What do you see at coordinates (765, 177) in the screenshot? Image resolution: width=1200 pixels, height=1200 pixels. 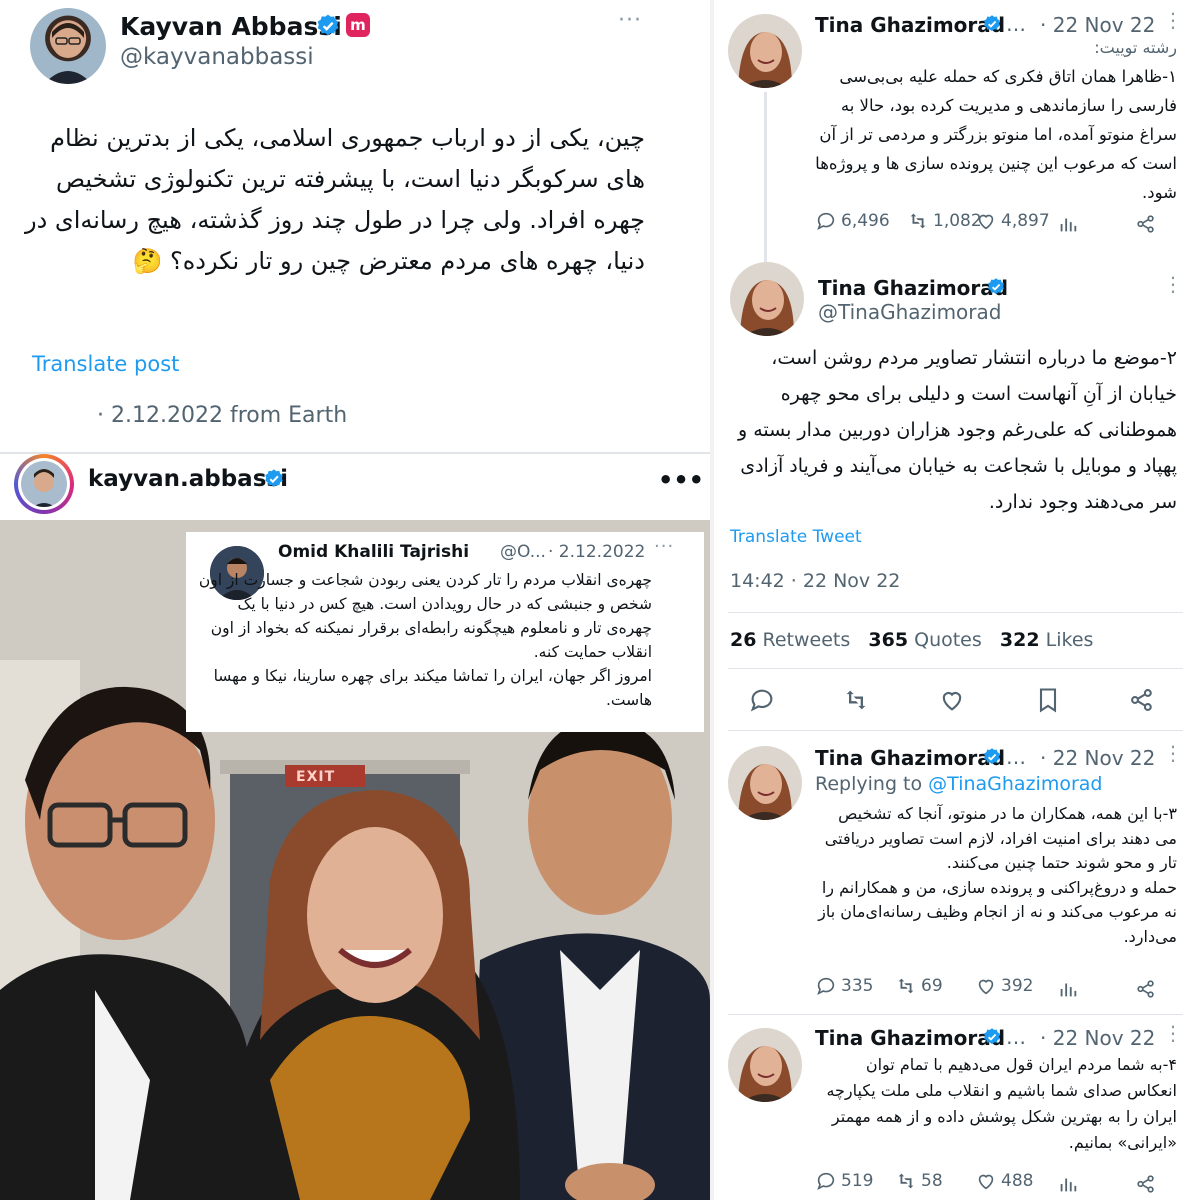 I see `thread-line` at bounding box center [765, 177].